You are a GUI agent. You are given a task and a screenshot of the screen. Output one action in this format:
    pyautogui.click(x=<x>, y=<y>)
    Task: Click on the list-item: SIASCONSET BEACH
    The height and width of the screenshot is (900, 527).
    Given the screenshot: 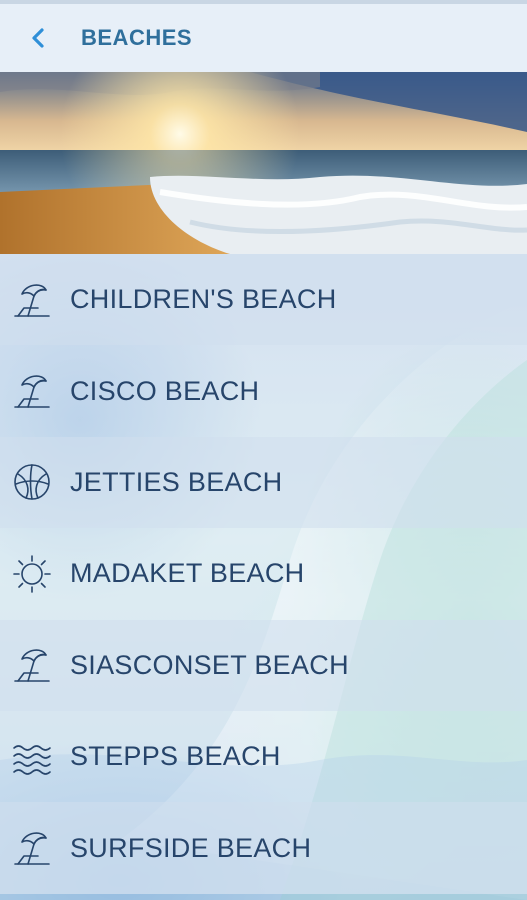 What is the action you would take?
    pyautogui.click(x=263, y=665)
    